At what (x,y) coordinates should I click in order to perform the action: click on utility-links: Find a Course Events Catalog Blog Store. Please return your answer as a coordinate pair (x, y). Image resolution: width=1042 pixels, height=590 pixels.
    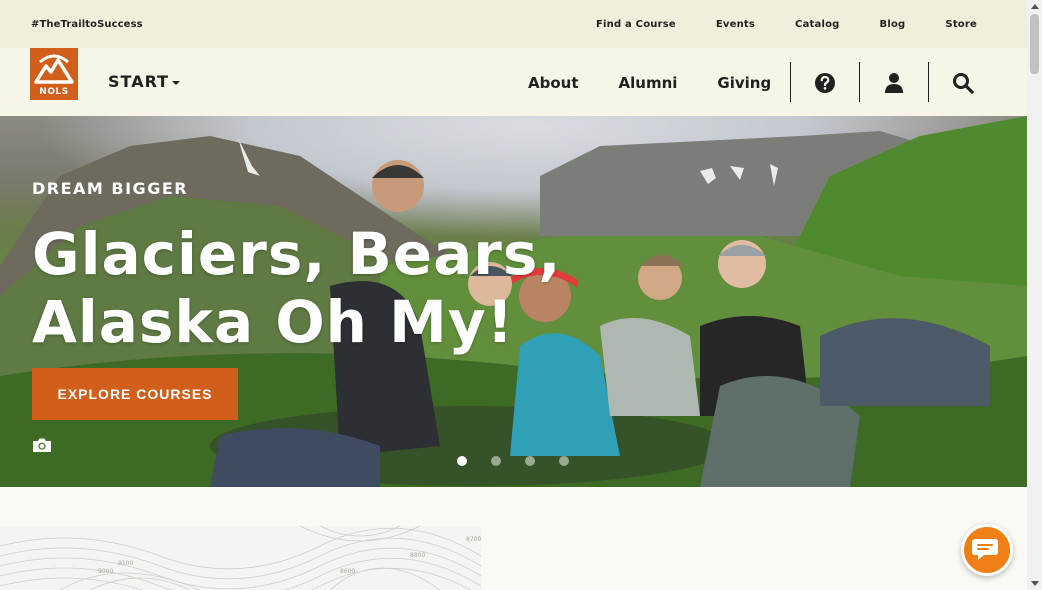
    Looking at the image, I should click on (786, 24).